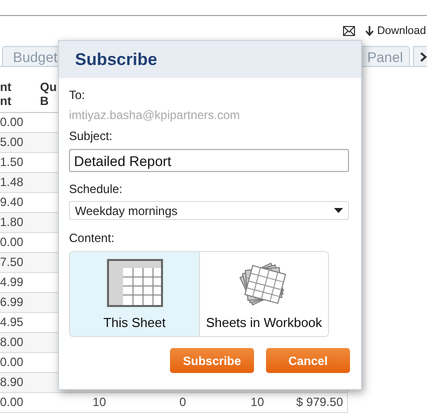 This screenshot has height=418, width=427. What do you see at coordinates (12, 142) in the screenshot?
I see `table-cell-text: 5.00` at bounding box center [12, 142].